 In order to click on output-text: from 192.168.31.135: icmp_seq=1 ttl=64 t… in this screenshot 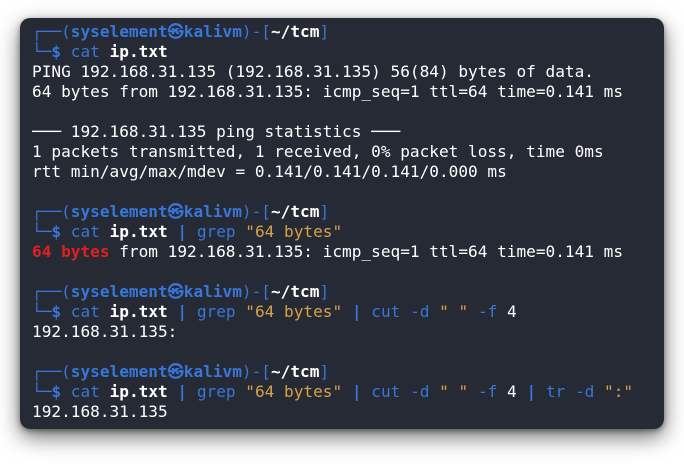, I will do `click(366, 251)`.